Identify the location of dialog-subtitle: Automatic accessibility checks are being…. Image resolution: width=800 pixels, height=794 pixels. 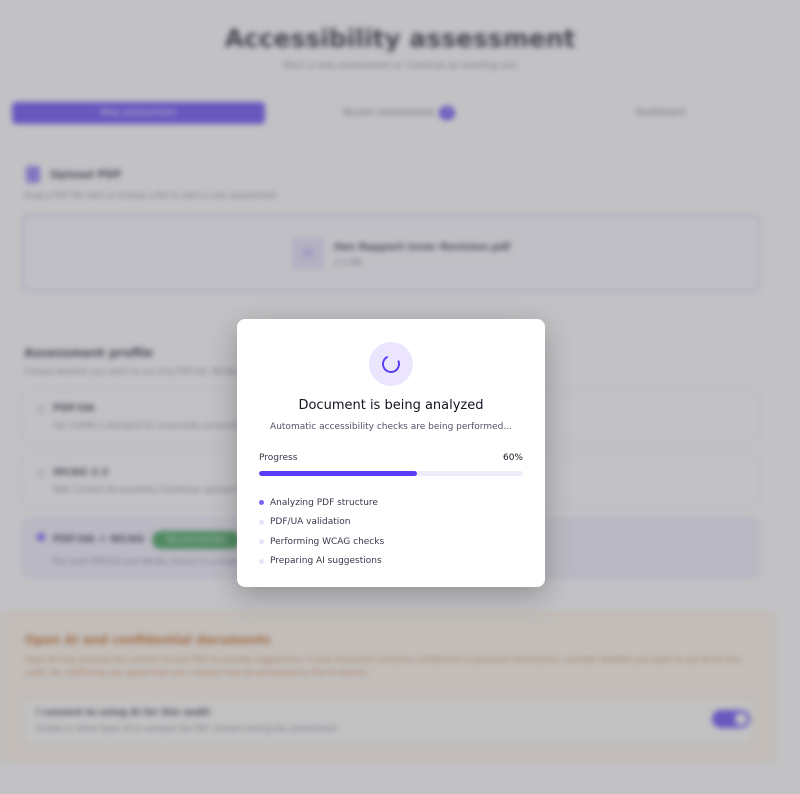
(391, 427).